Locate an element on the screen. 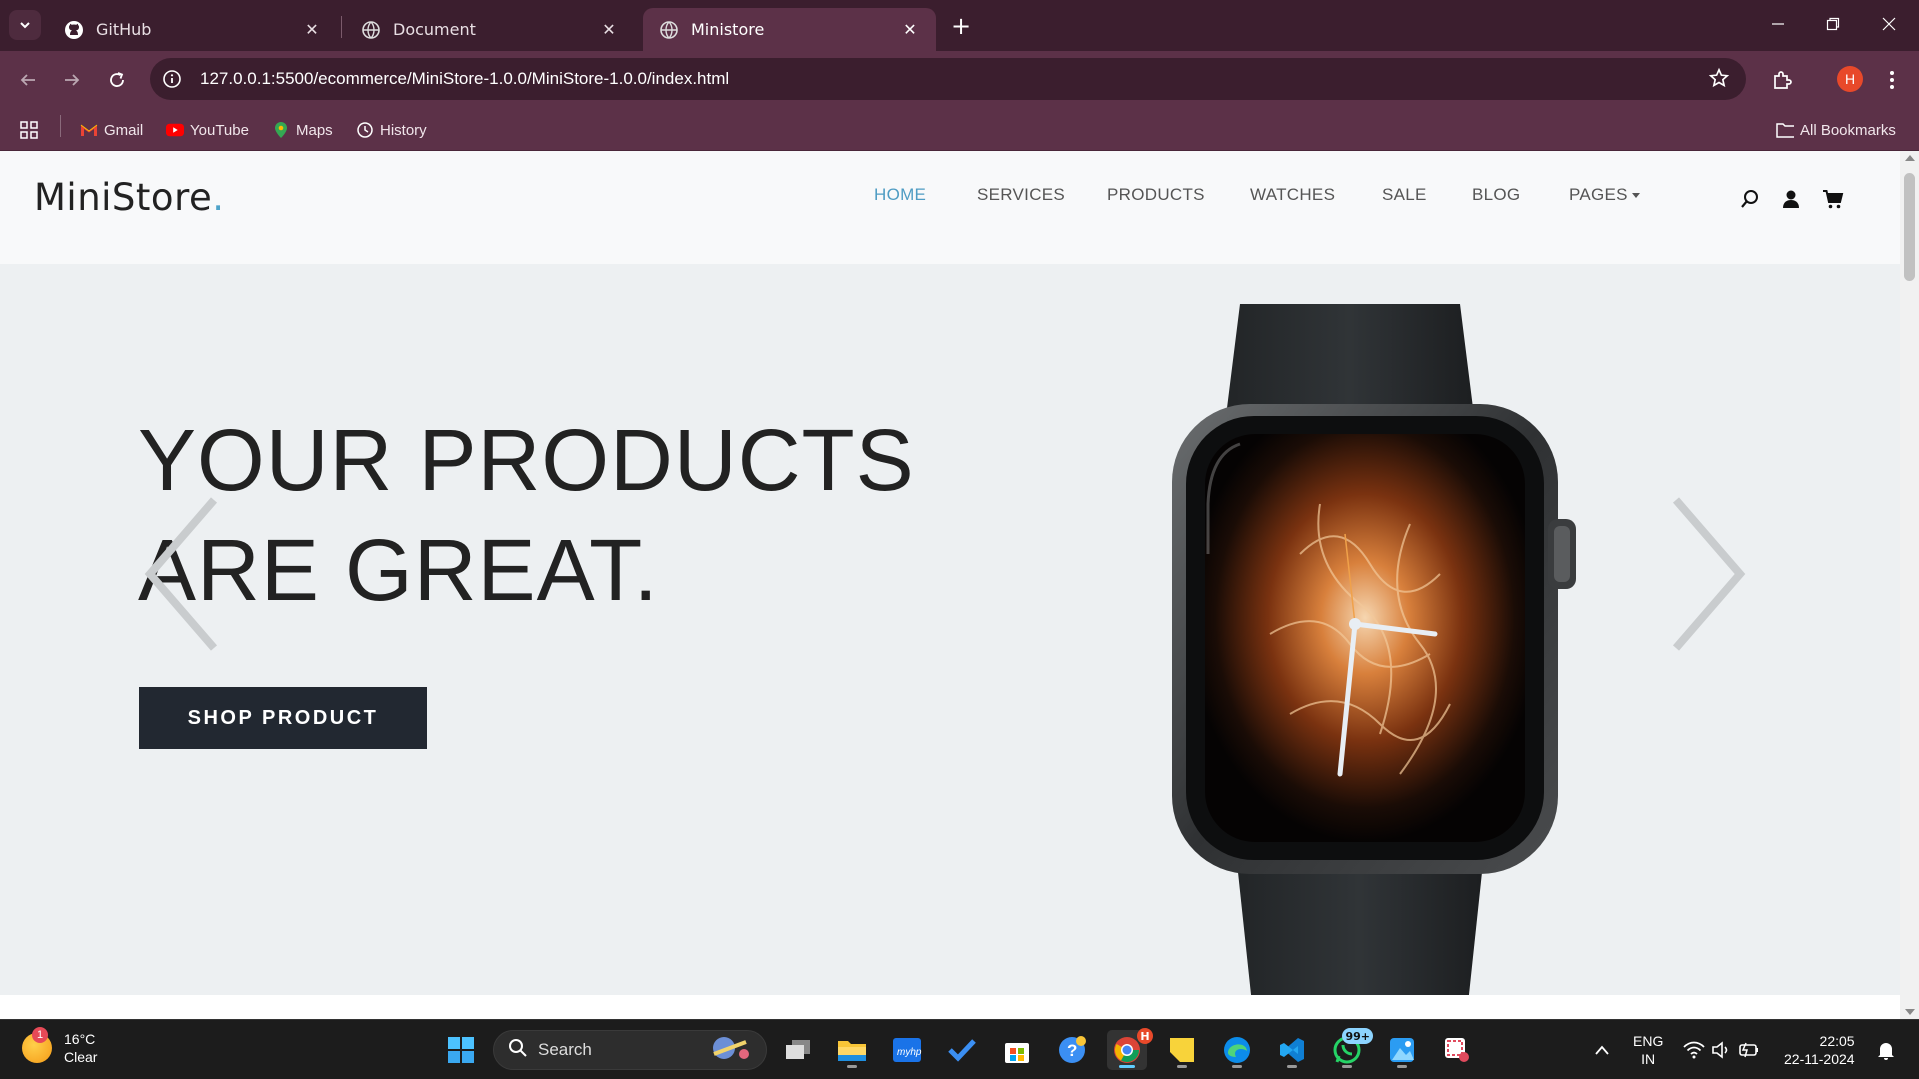 This screenshot has height=1079, width=1919. page-scrollbar is located at coordinates (1909, 585).